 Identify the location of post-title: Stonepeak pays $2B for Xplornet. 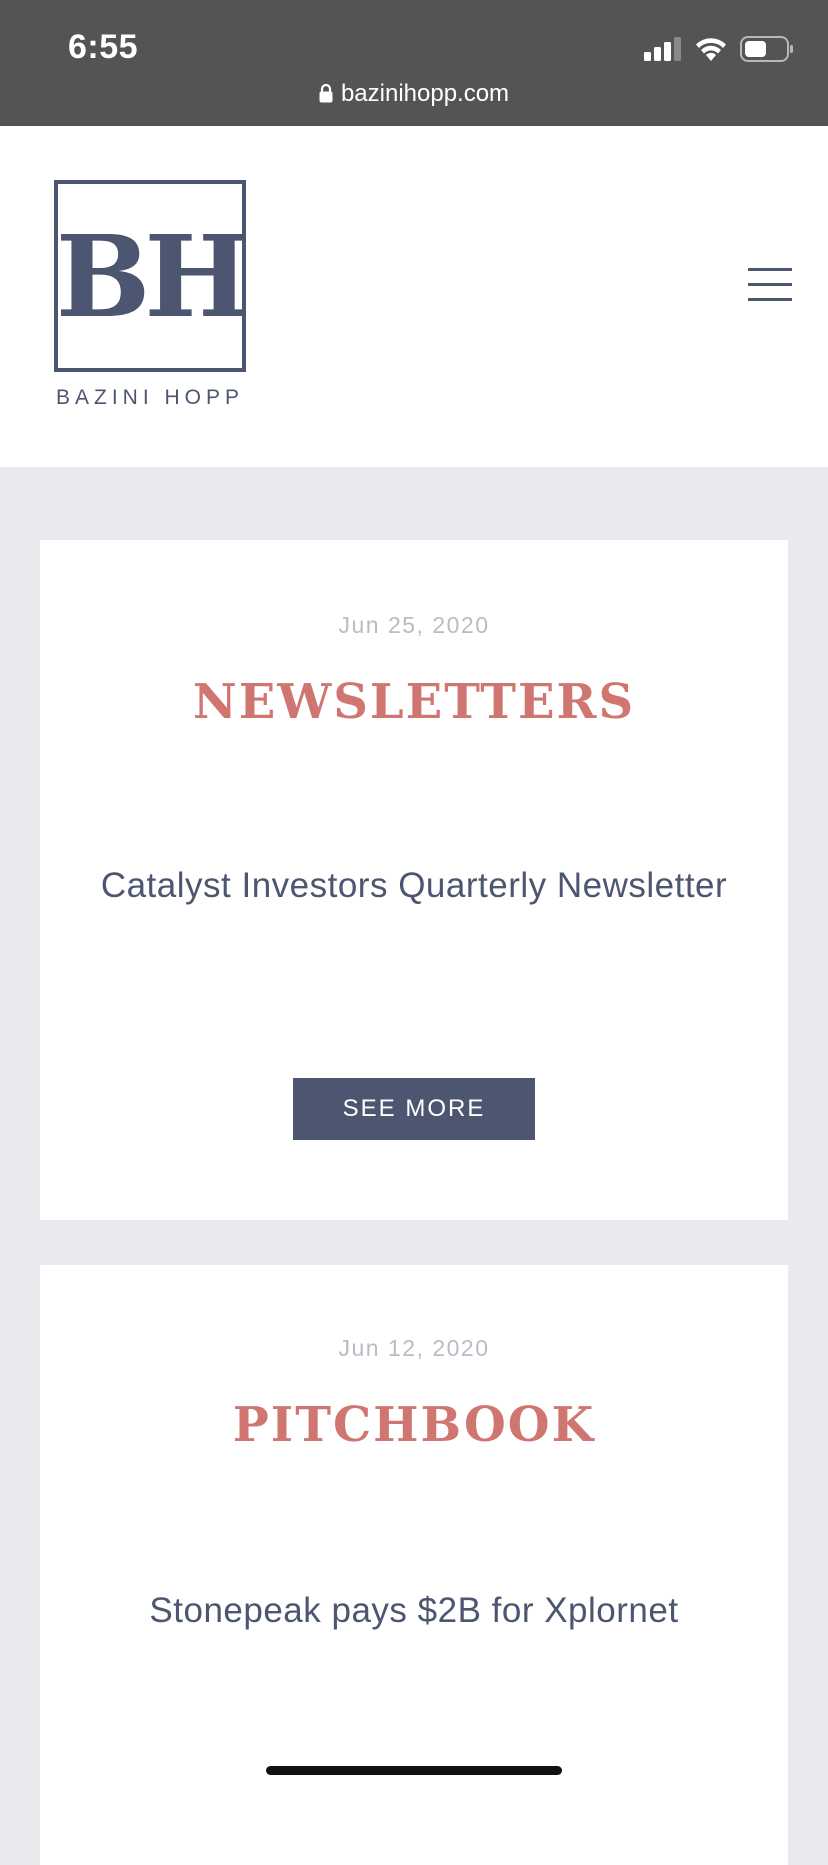
(414, 1611).